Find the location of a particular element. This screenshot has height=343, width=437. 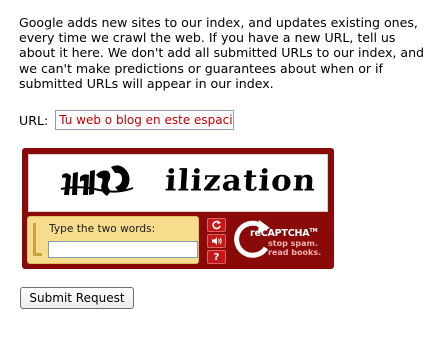

captcha-answer-input is located at coordinates (123, 249).